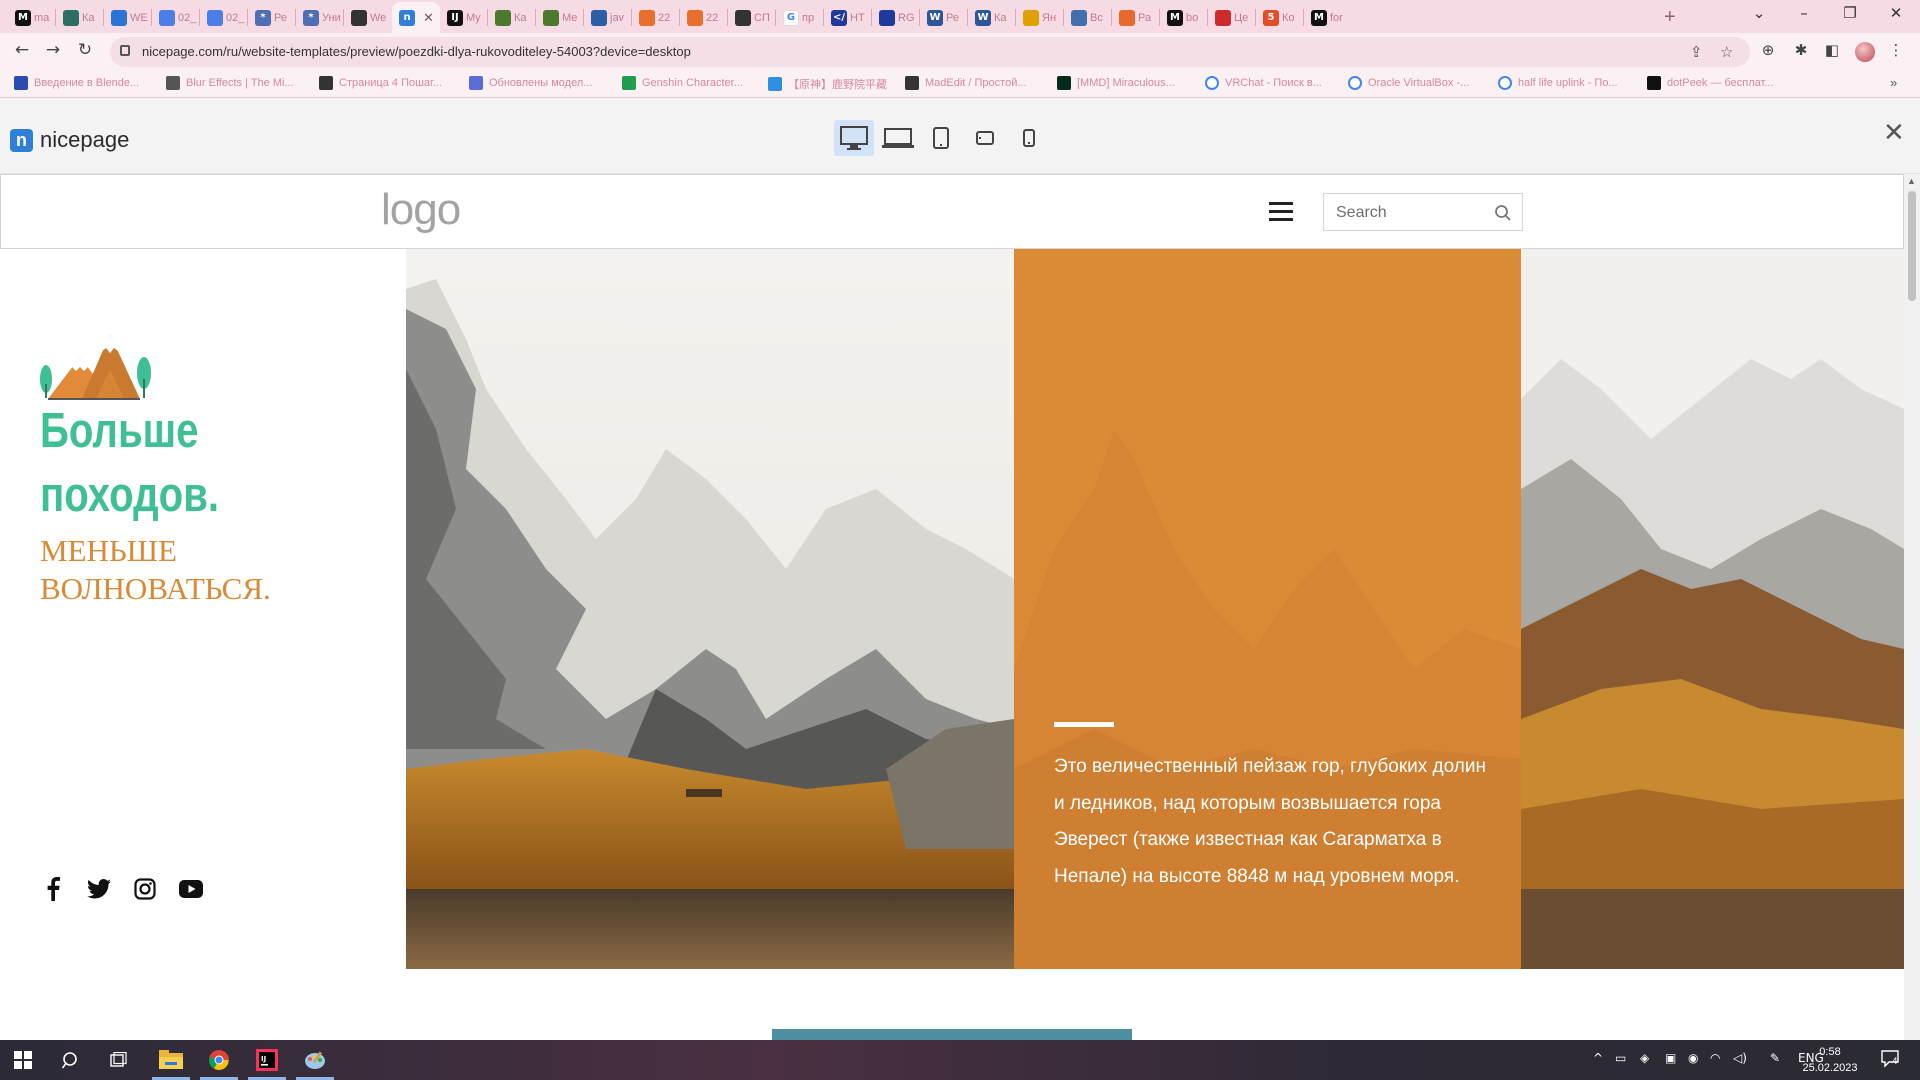  I want to click on bookmark-item: 【原神】鹿野院平藏, so click(827, 84).